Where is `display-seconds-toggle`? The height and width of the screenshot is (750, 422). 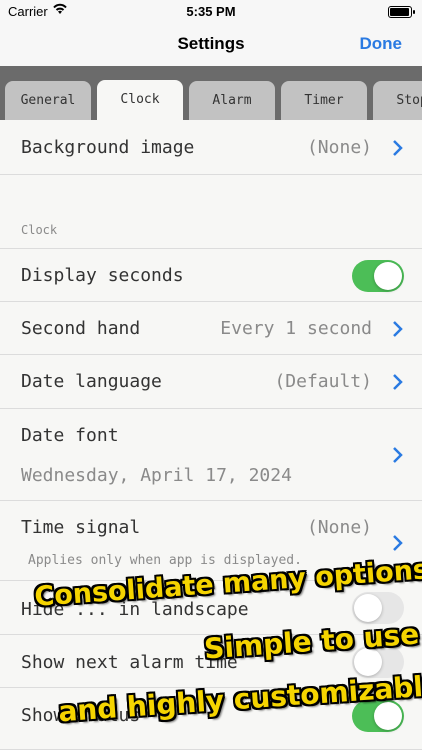
display-seconds-toggle is located at coordinates (378, 276).